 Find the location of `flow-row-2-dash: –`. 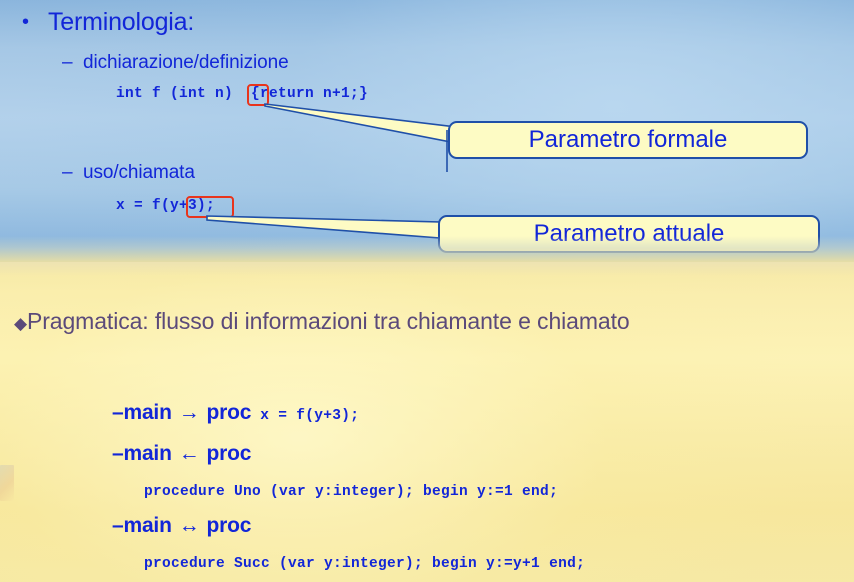

flow-row-2-dash: – is located at coordinates (118, 453).